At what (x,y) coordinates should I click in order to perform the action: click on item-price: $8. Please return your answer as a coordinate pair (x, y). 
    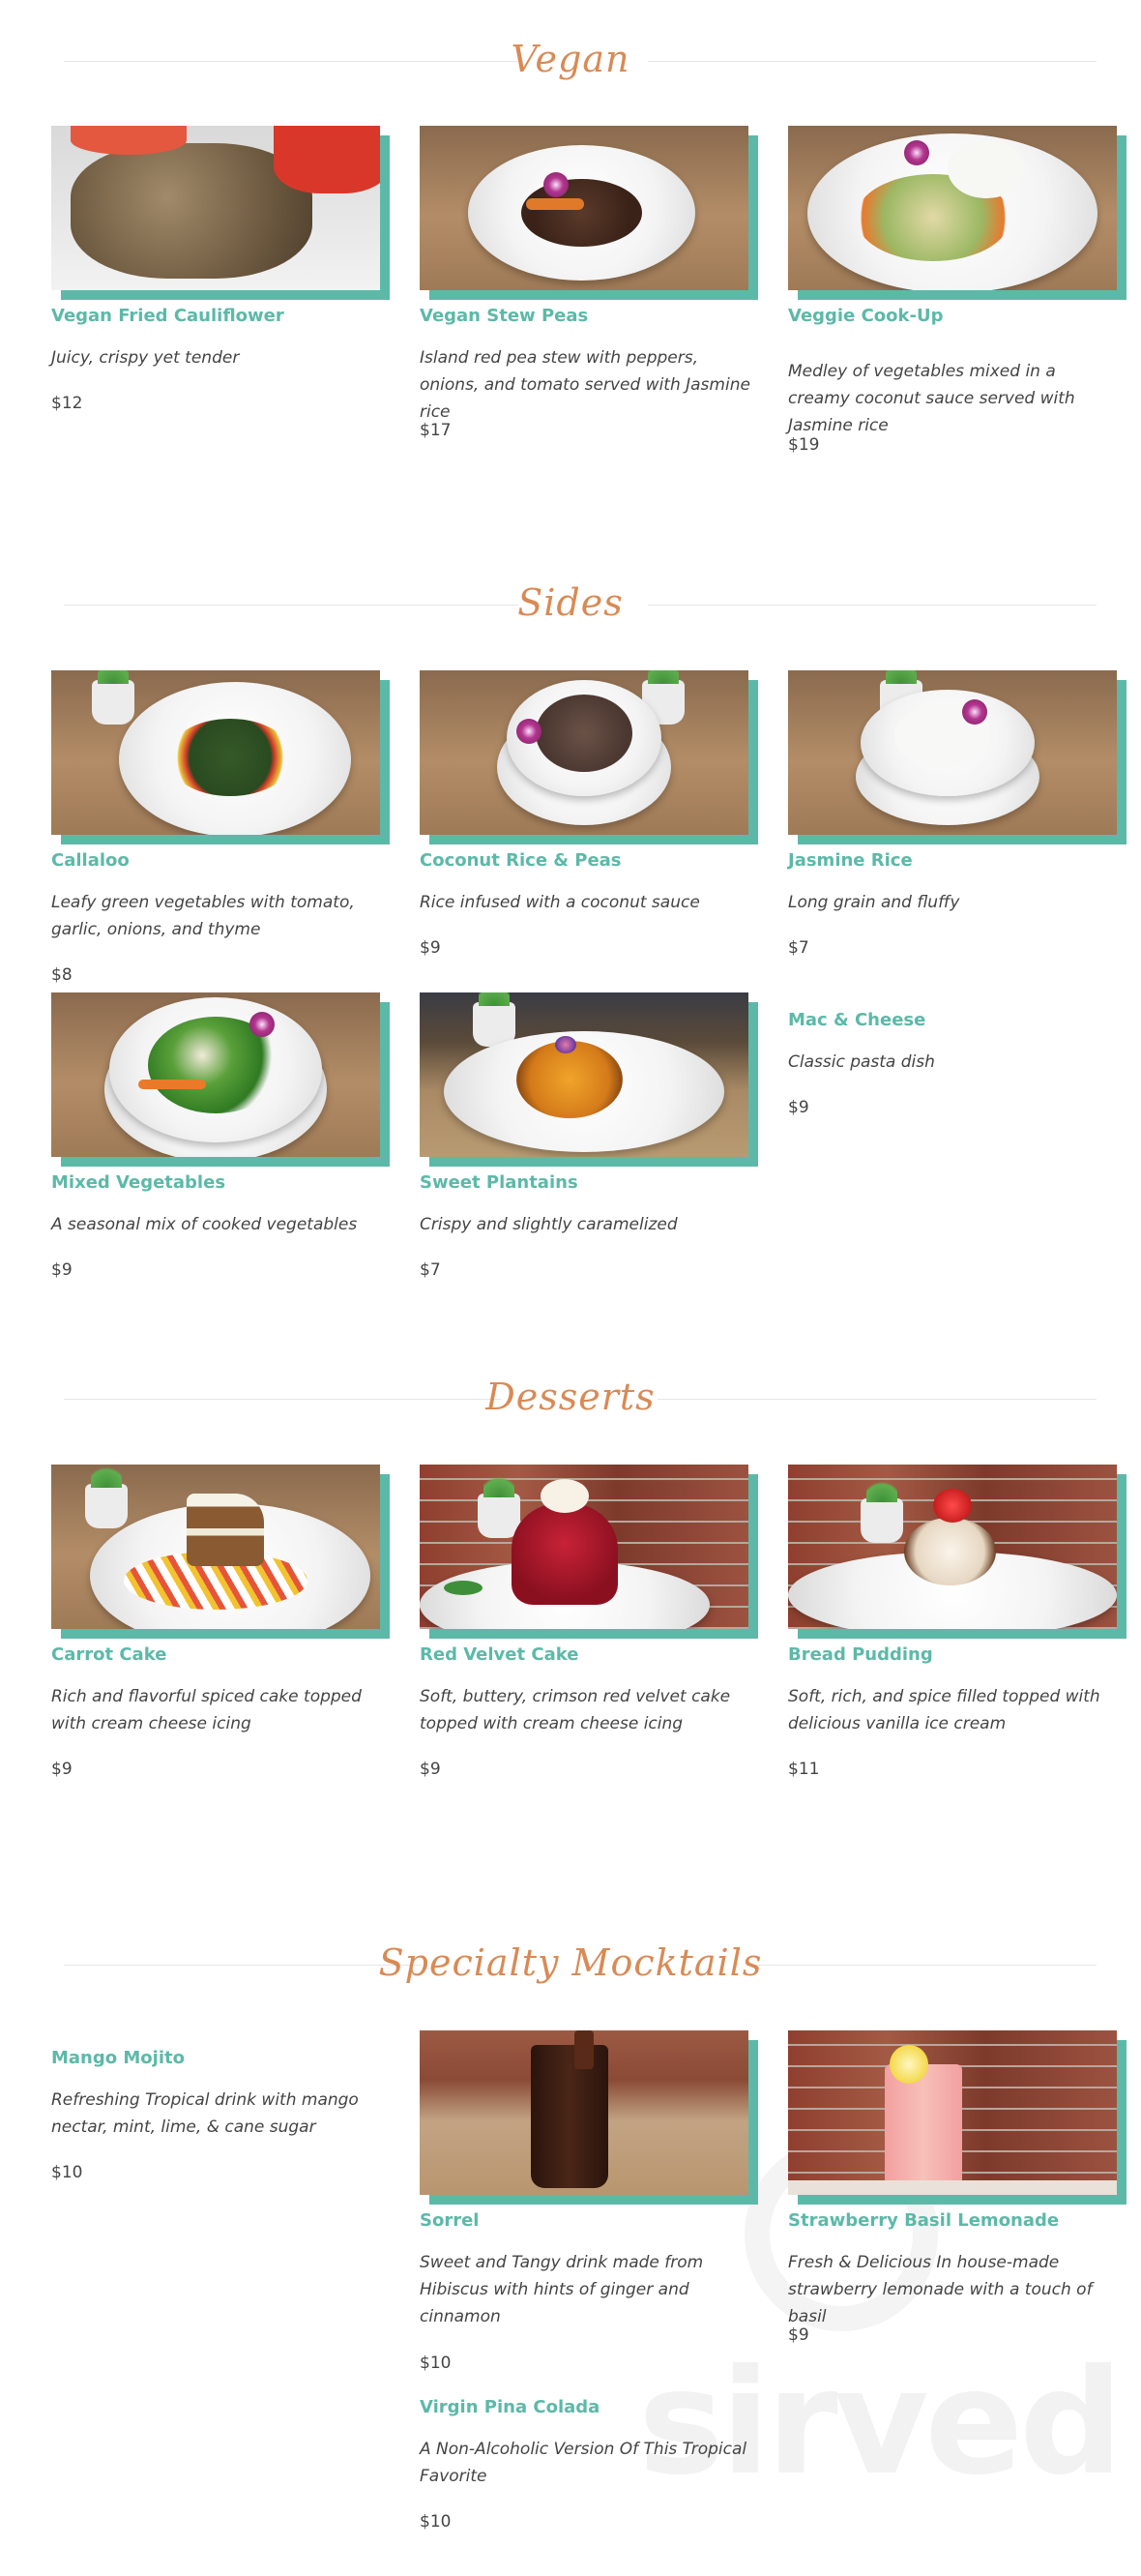
    Looking at the image, I should click on (62, 975).